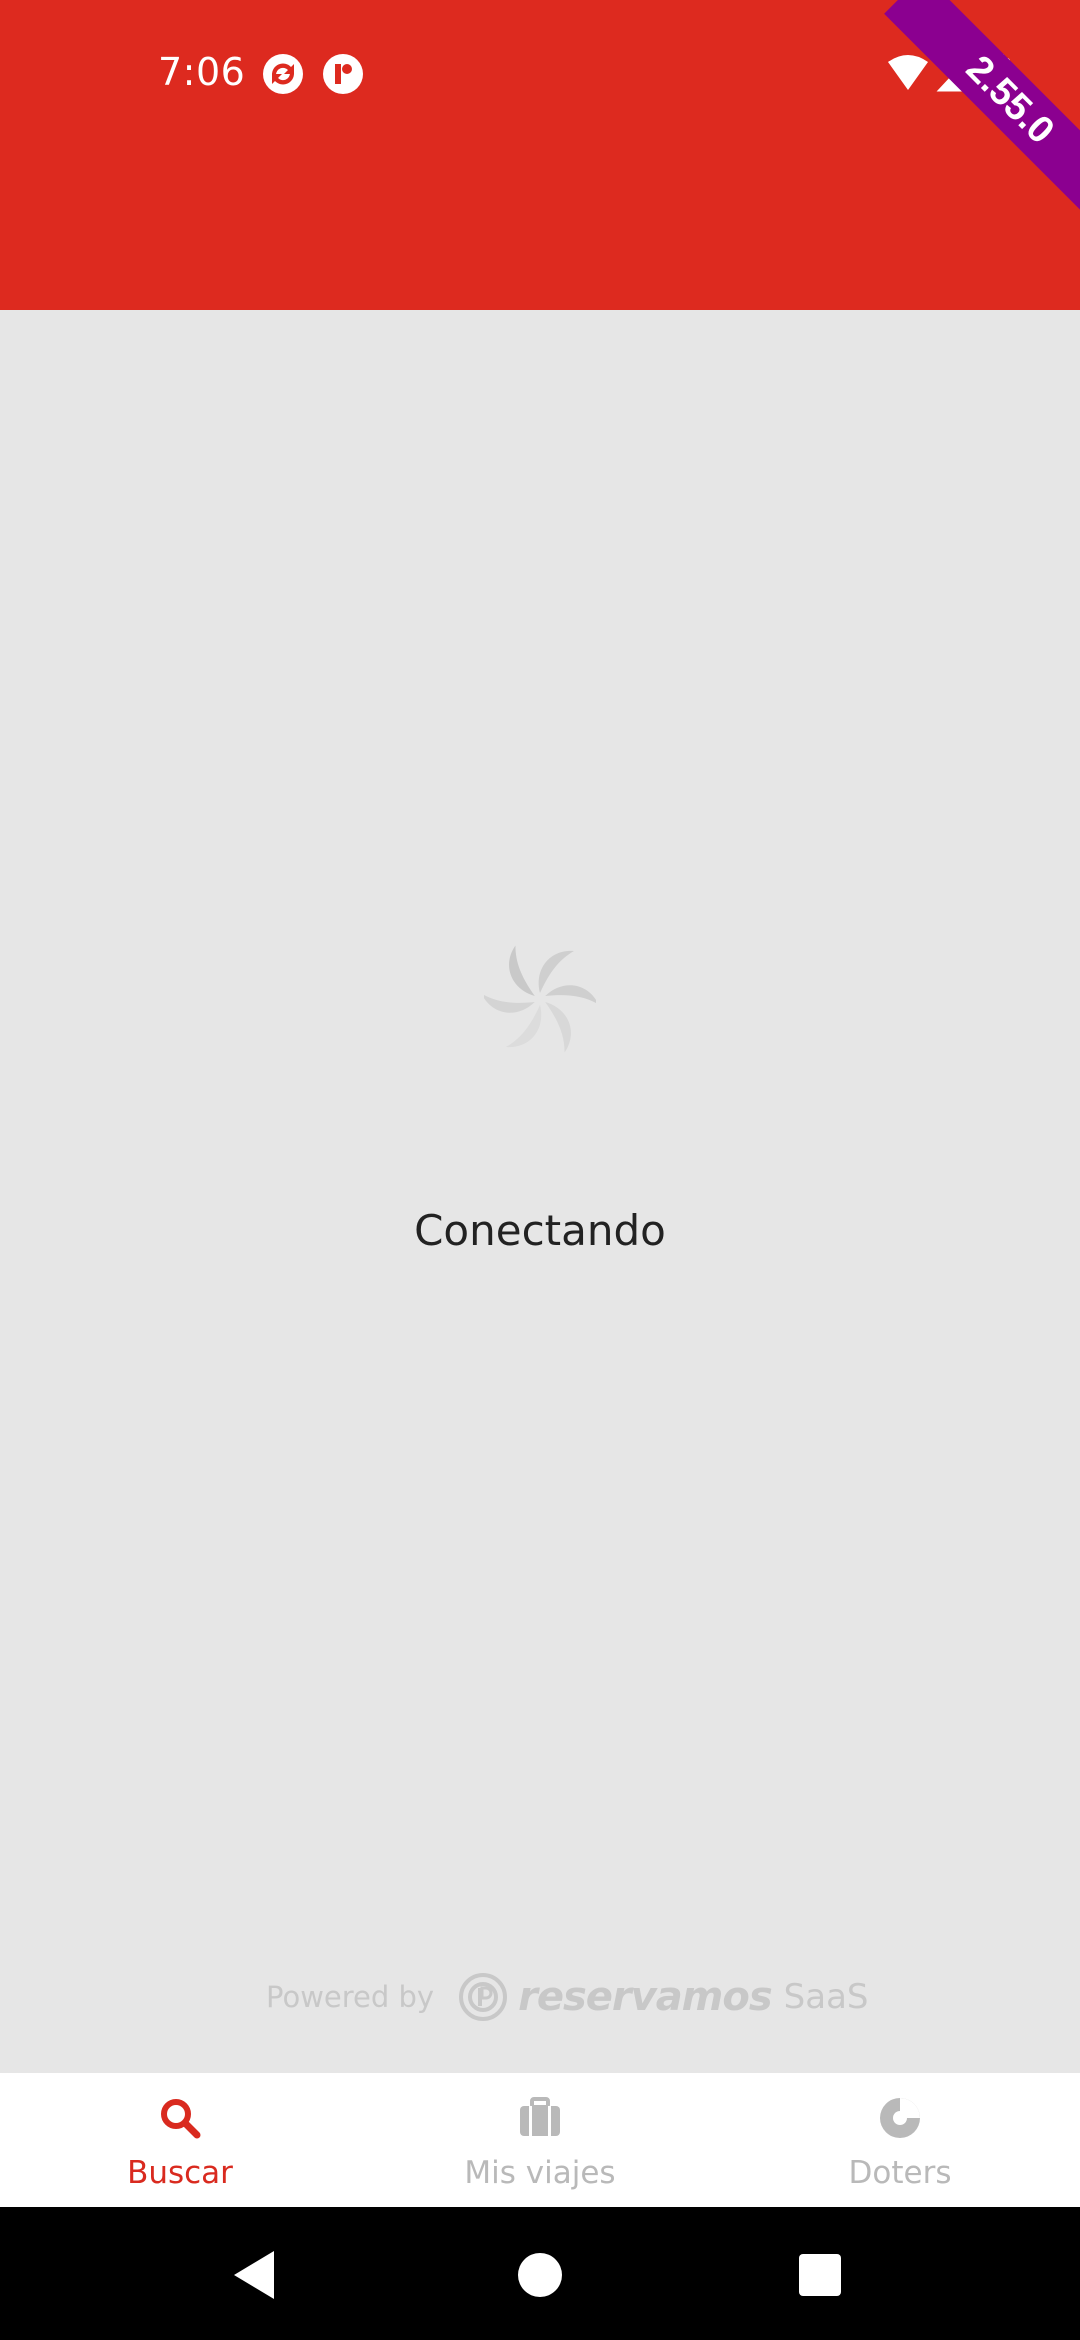  What do you see at coordinates (540, 999) in the screenshot?
I see `spinner-icon` at bounding box center [540, 999].